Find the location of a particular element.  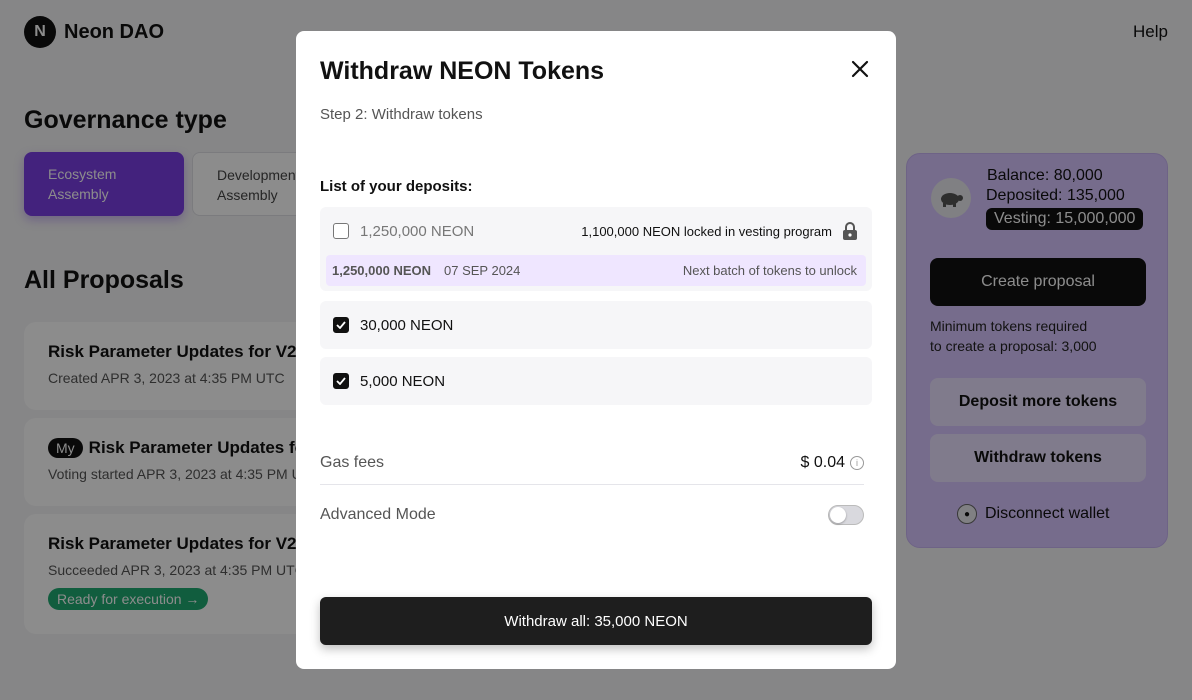

gas-fees-row: Gas fees $ 0.04 i is located at coordinates (592, 463).